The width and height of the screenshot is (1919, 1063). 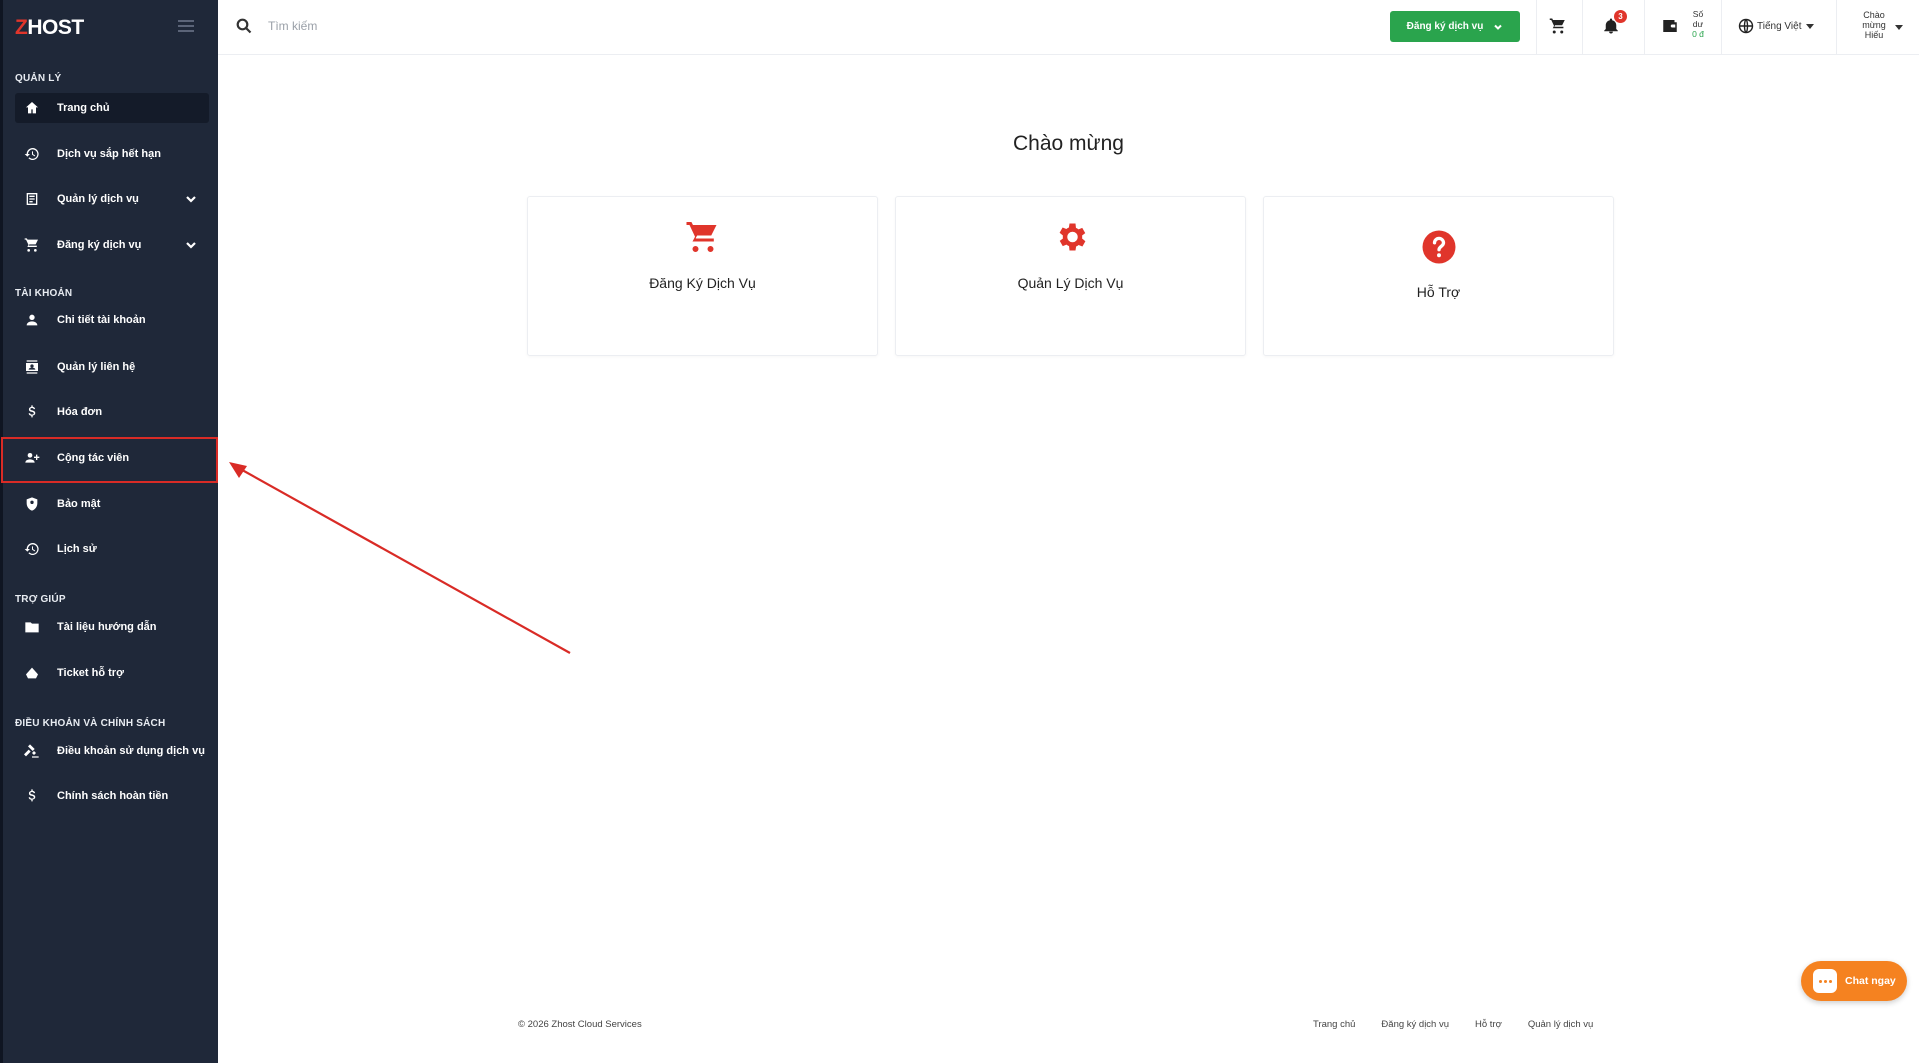 I want to click on sidebar-item-security: Bảo mật, so click(x=112, y=504).